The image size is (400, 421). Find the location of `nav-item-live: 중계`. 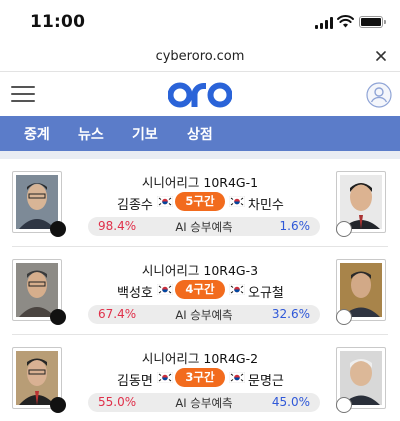

nav-item-live: 중계 is located at coordinates (37, 134).